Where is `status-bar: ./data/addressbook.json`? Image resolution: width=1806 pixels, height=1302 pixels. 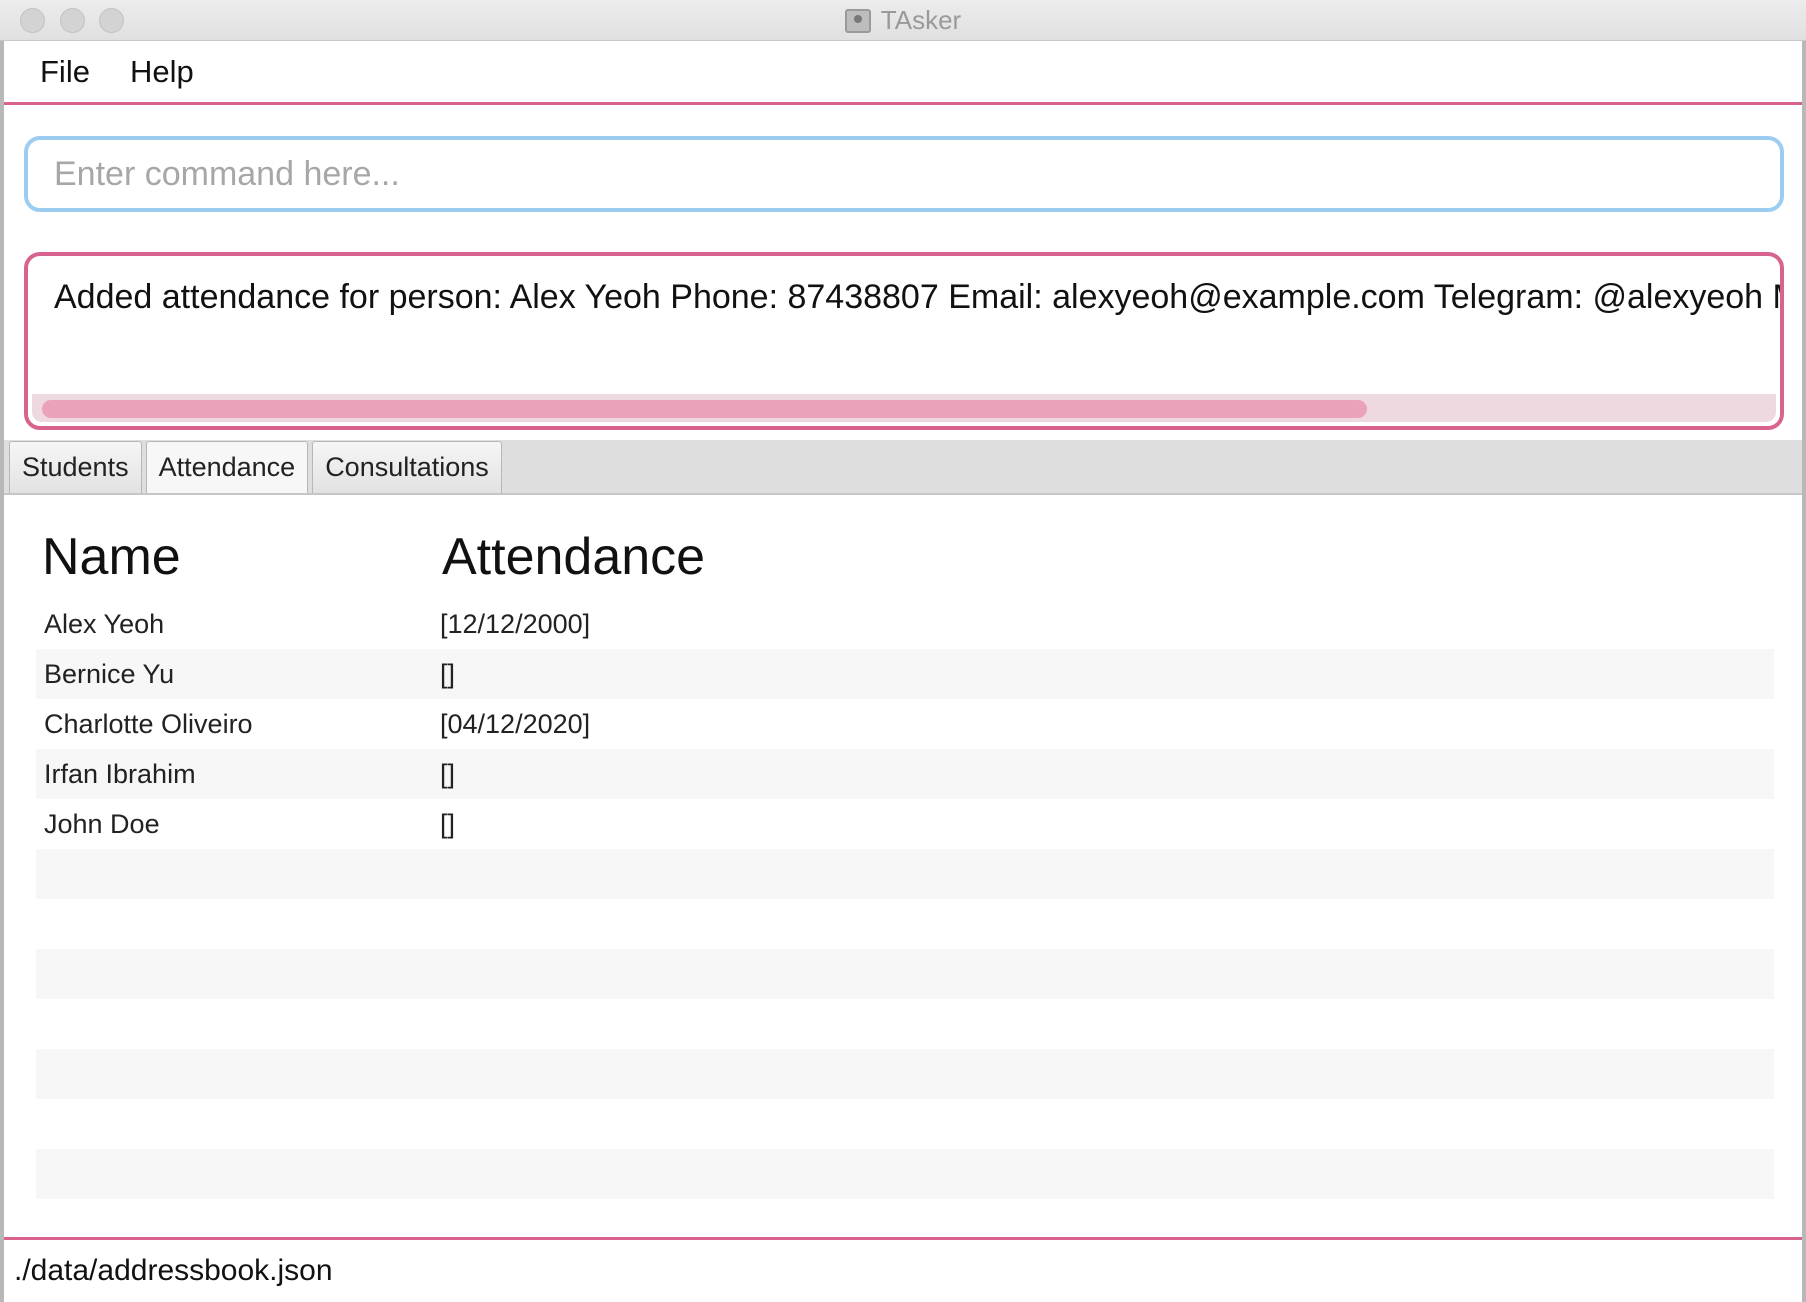
status-bar: ./data/addressbook.json is located at coordinates (903, 1269).